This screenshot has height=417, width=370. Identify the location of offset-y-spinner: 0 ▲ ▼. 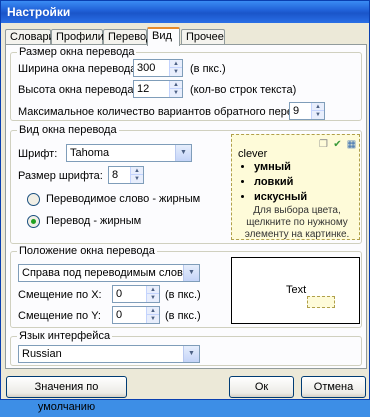
(136, 315).